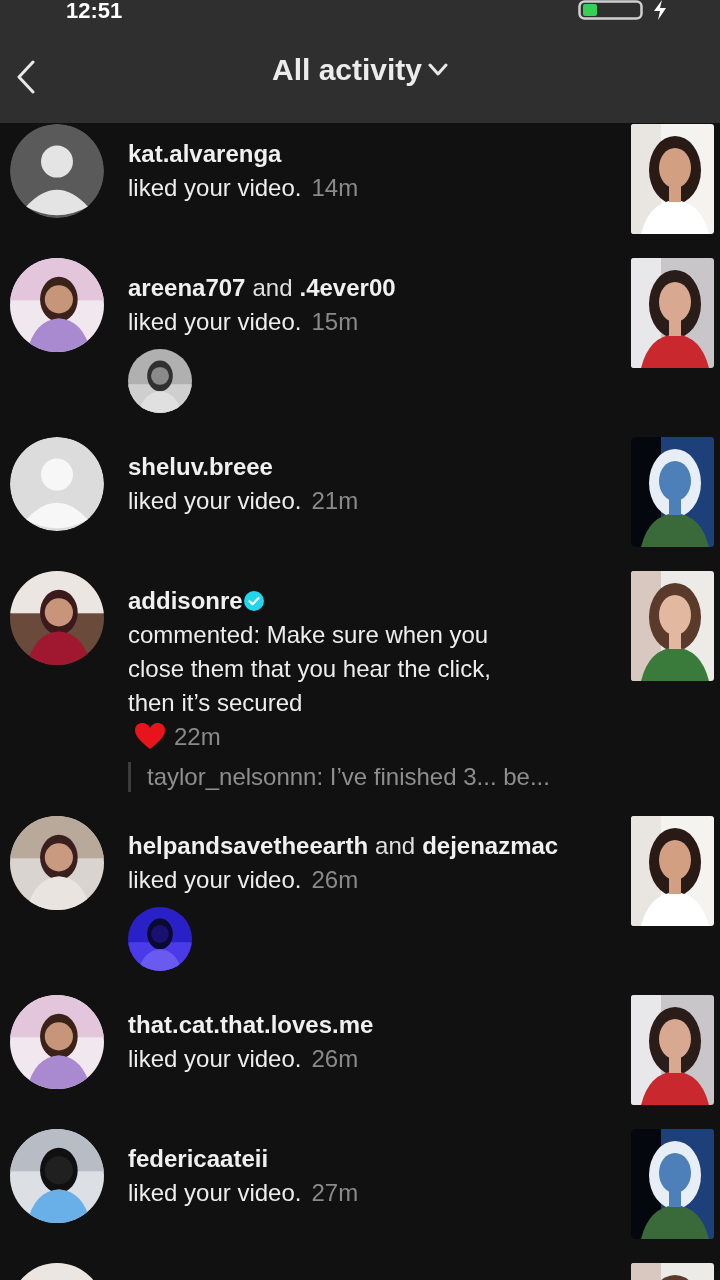  What do you see at coordinates (200, 467) in the screenshot?
I see `username: sheluv.breee` at bounding box center [200, 467].